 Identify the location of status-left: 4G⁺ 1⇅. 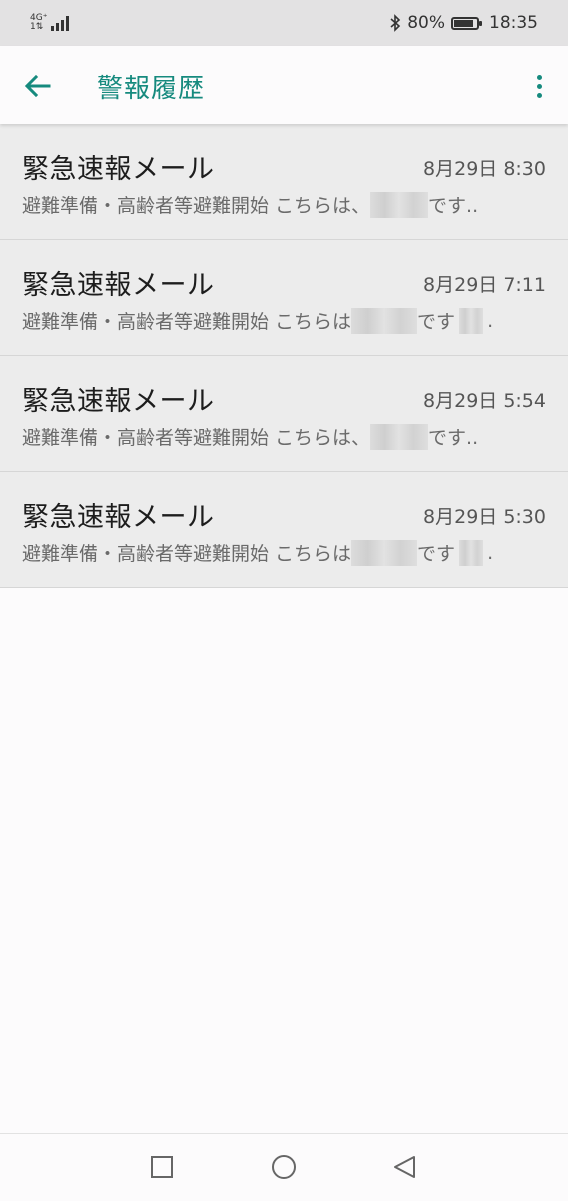
(50, 23).